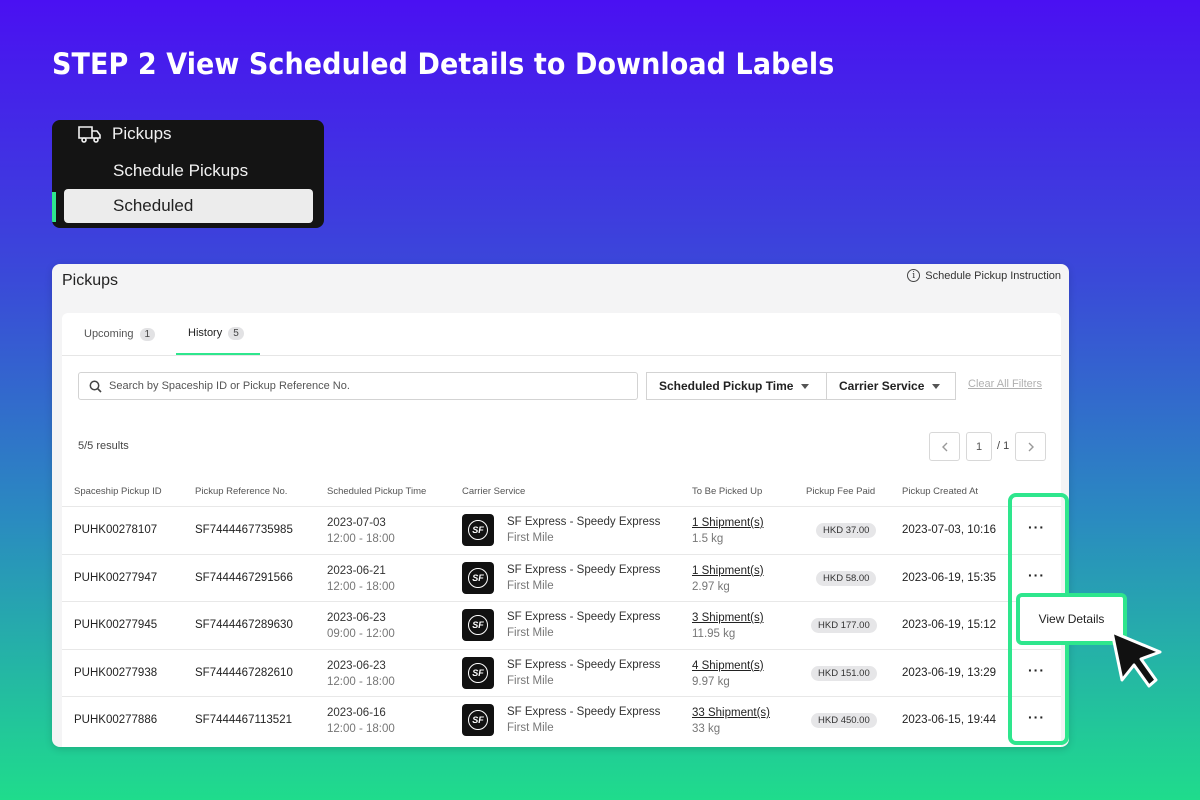 The height and width of the screenshot is (800, 1200). Describe the element at coordinates (116, 577) in the screenshot. I see `pickup-id: PUHK00277947` at that location.